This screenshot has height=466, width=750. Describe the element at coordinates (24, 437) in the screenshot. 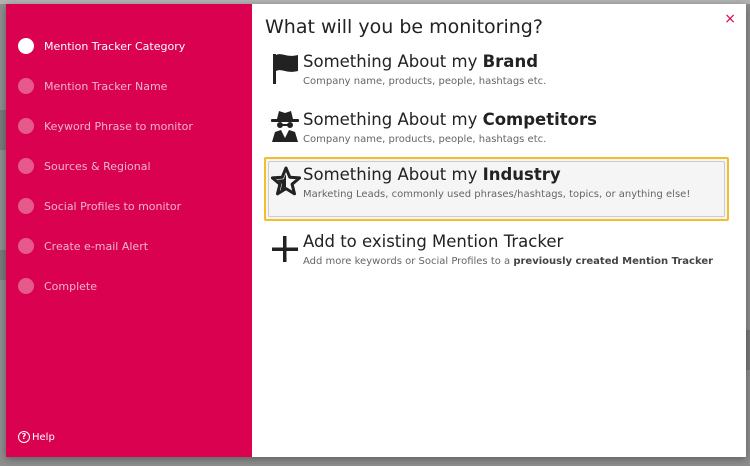

I see `help-icon: ?` at that location.